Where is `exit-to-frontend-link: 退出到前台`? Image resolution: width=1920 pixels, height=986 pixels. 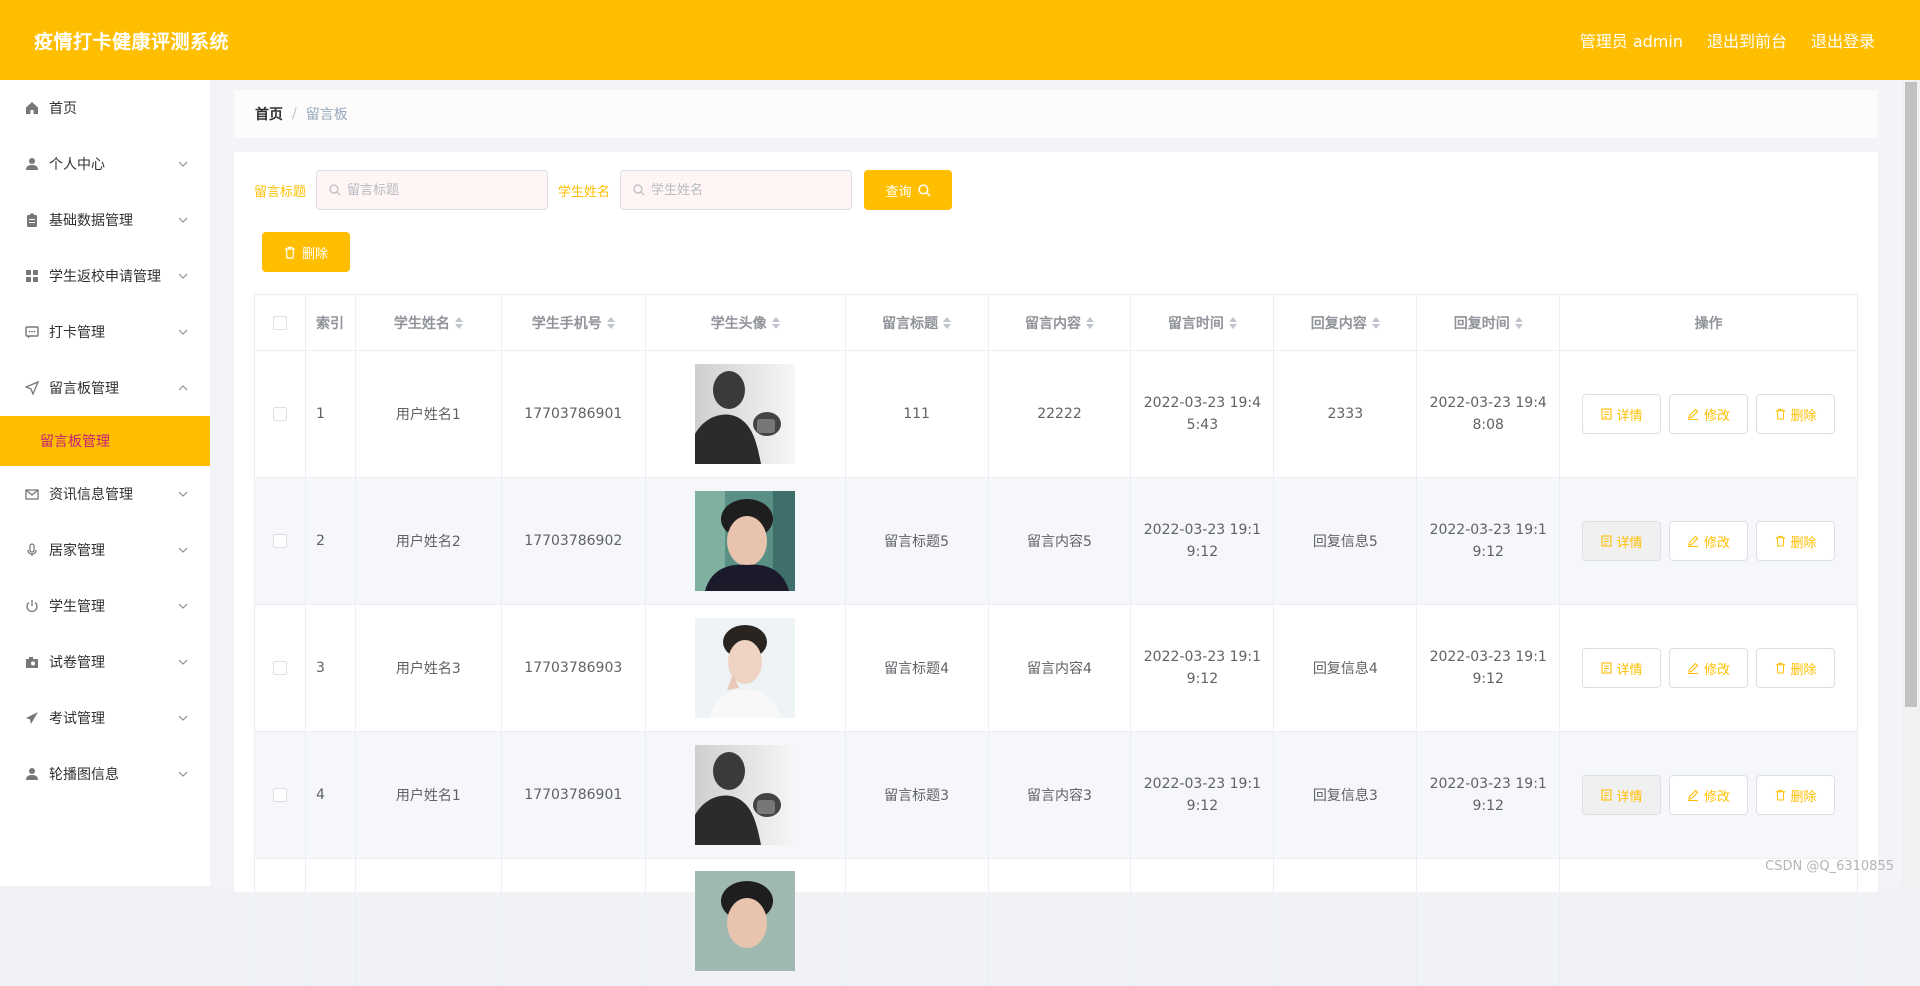
exit-to-frontend-link: 退出到前台 is located at coordinates (1747, 40).